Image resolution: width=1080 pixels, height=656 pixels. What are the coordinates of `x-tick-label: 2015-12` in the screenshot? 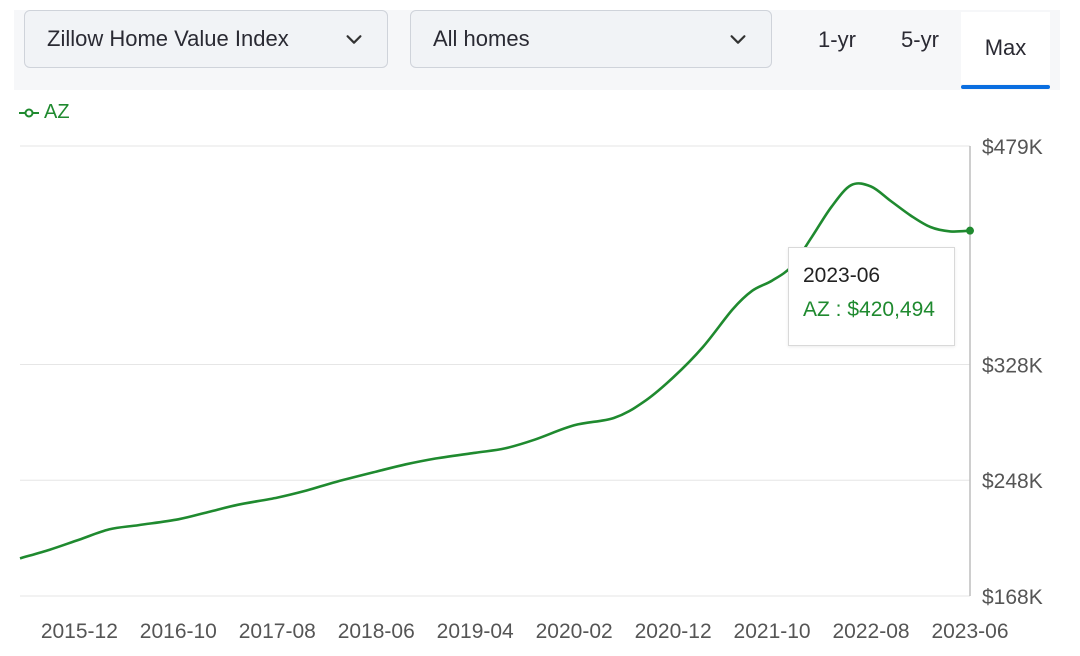 It's located at (79, 631).